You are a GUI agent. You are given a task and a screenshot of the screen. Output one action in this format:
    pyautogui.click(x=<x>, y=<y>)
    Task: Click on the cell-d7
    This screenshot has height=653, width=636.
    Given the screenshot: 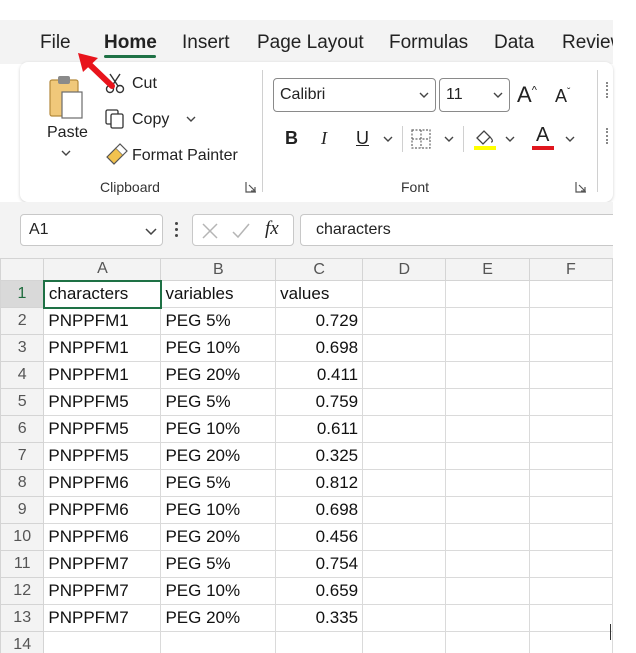 What is the action you would take?
    pyautogui.click(x=404, y=456)
    